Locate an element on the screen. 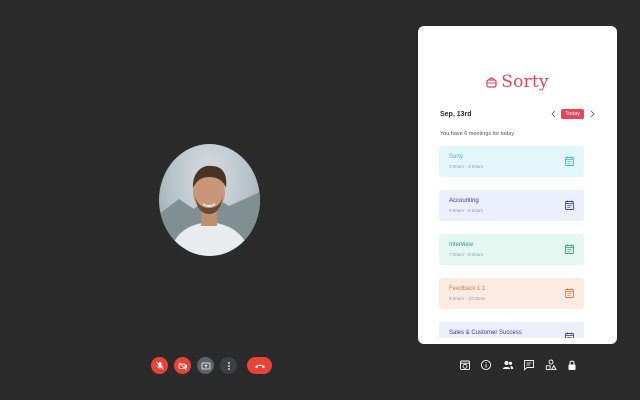 This screenshot has height=400, width=640. present-button is located at coordinates (205, 365).